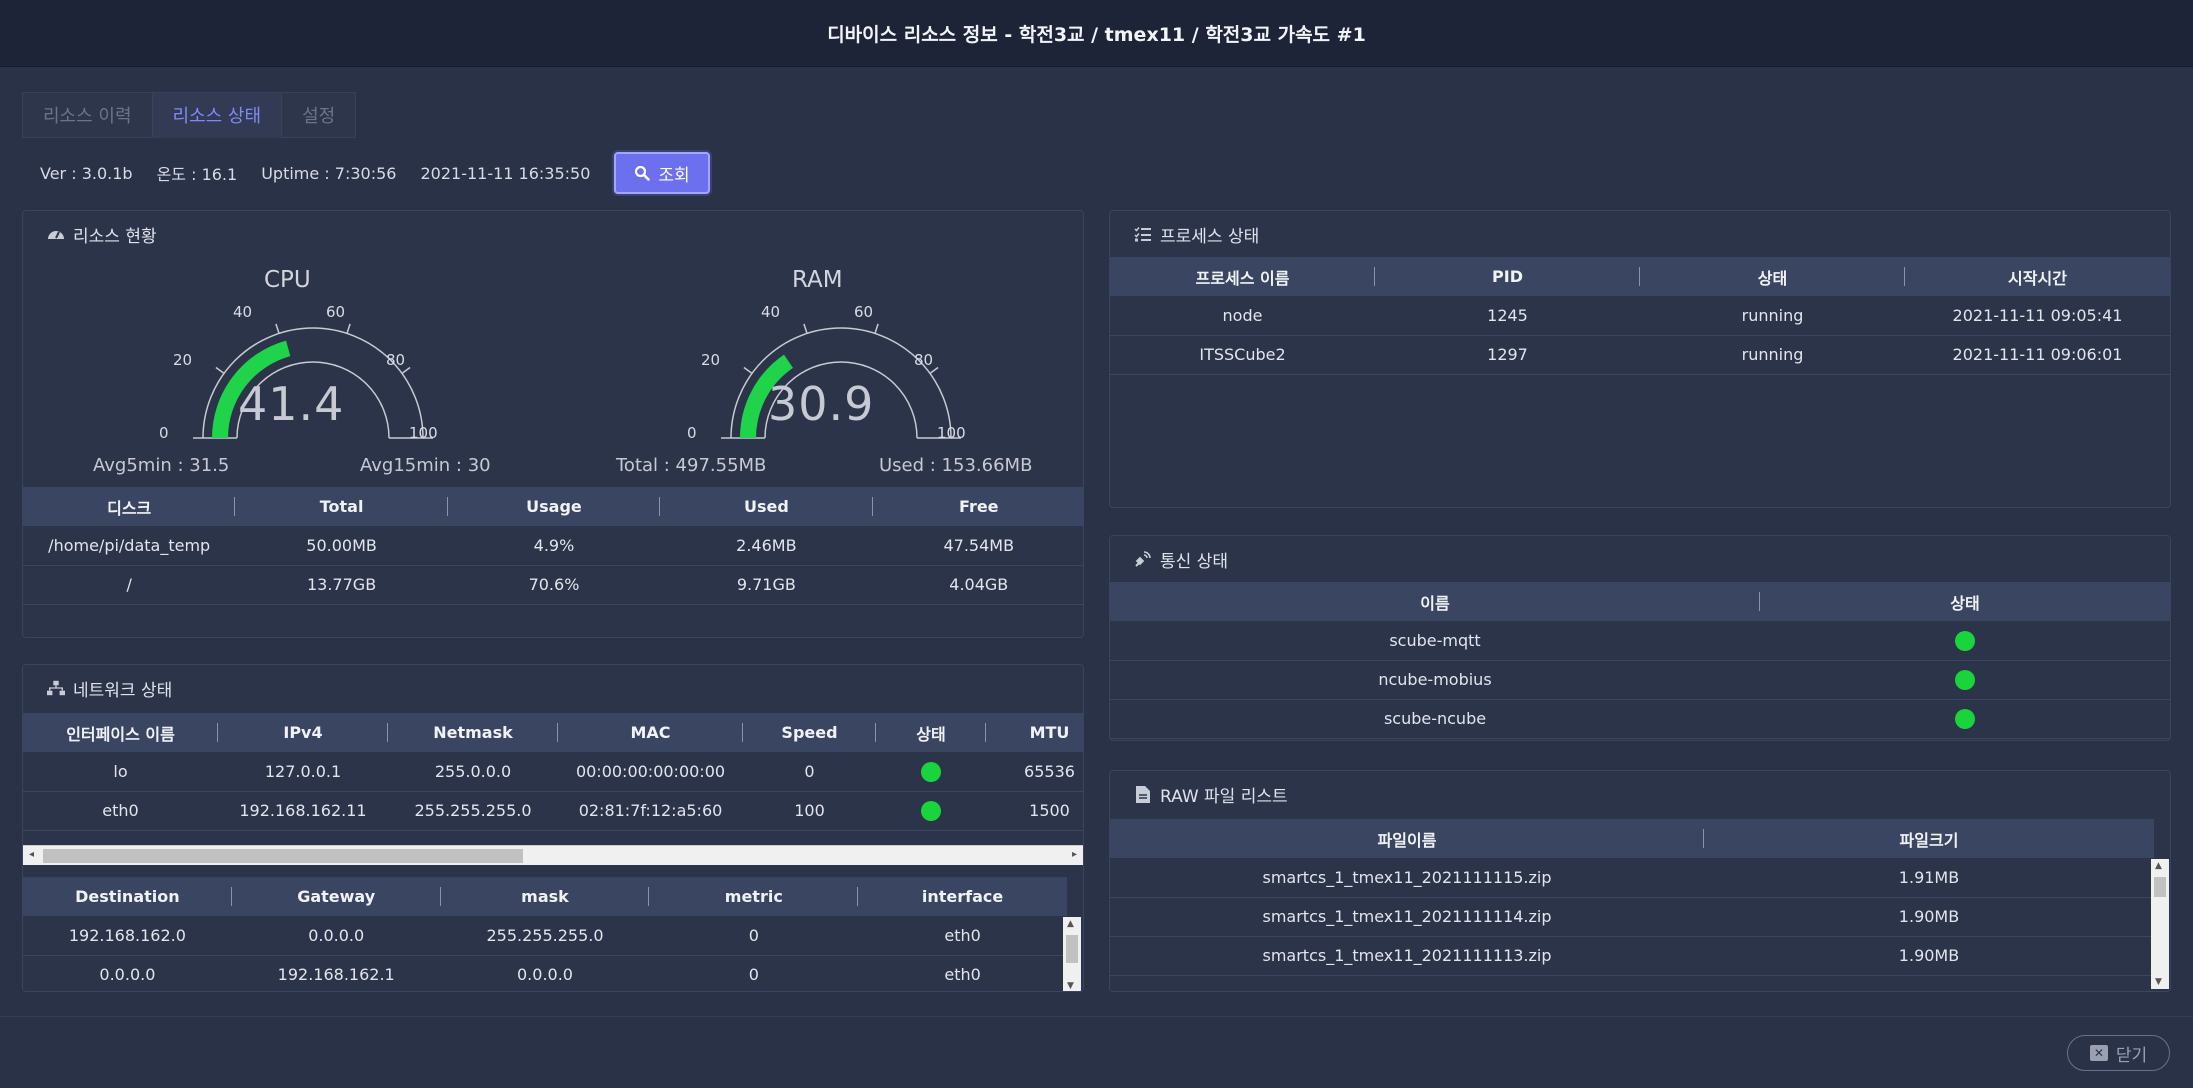 The height and width of the screenshot is (1088, 2193). I want to click on temperature-text: 온도 : 16.1, so click(197, 174).